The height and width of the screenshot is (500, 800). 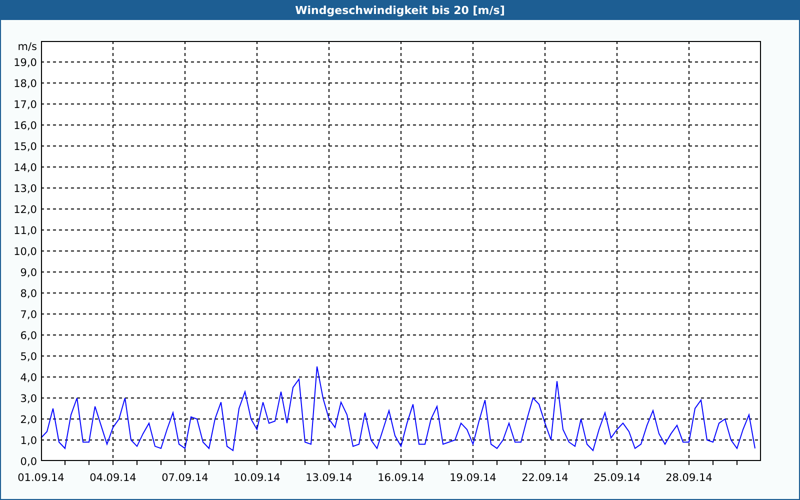 I want to click on x-axis-label: 04.09.14, so click(x=113, y=478).